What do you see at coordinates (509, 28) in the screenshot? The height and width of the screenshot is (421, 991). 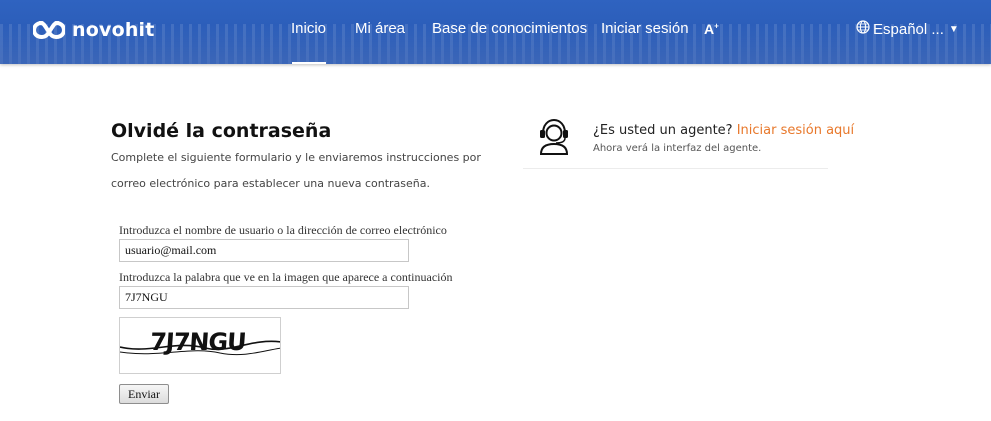 I see `nav-base-de-conocimientos: Base de conocimientos` at bounding box center [509, 28].